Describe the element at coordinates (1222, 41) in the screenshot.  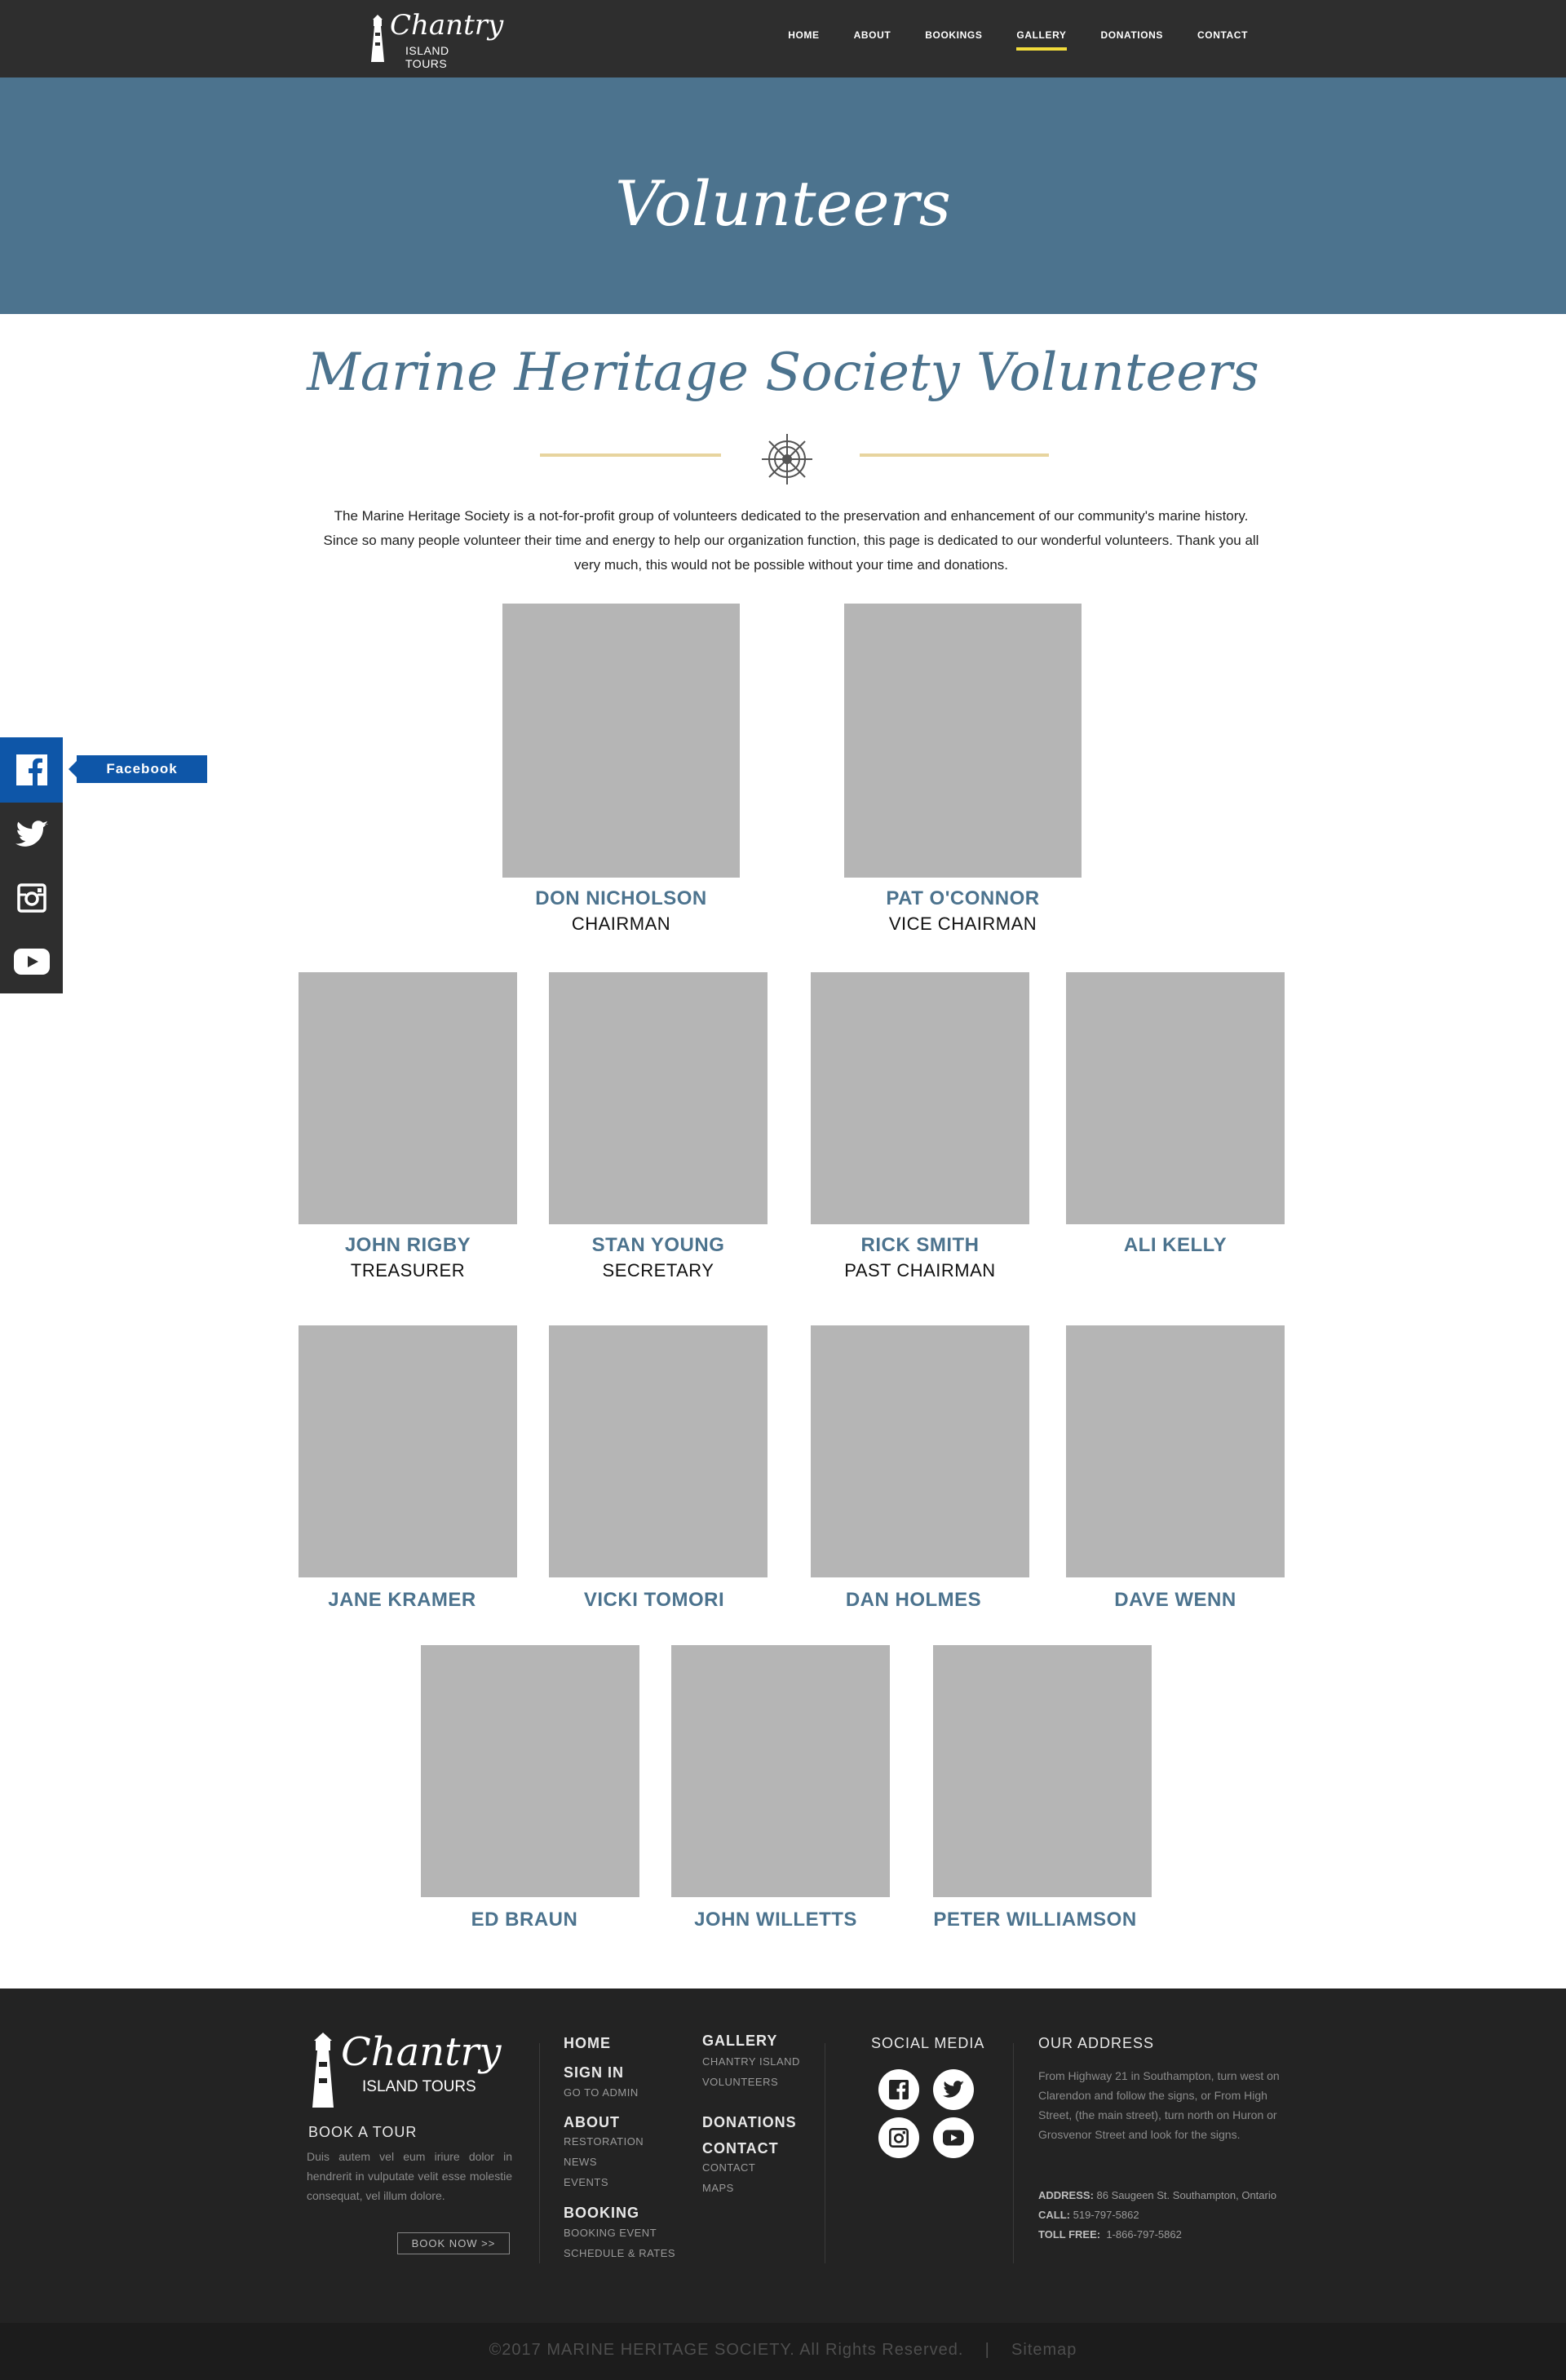
I see `nav-contact: CONTACT` at that location.